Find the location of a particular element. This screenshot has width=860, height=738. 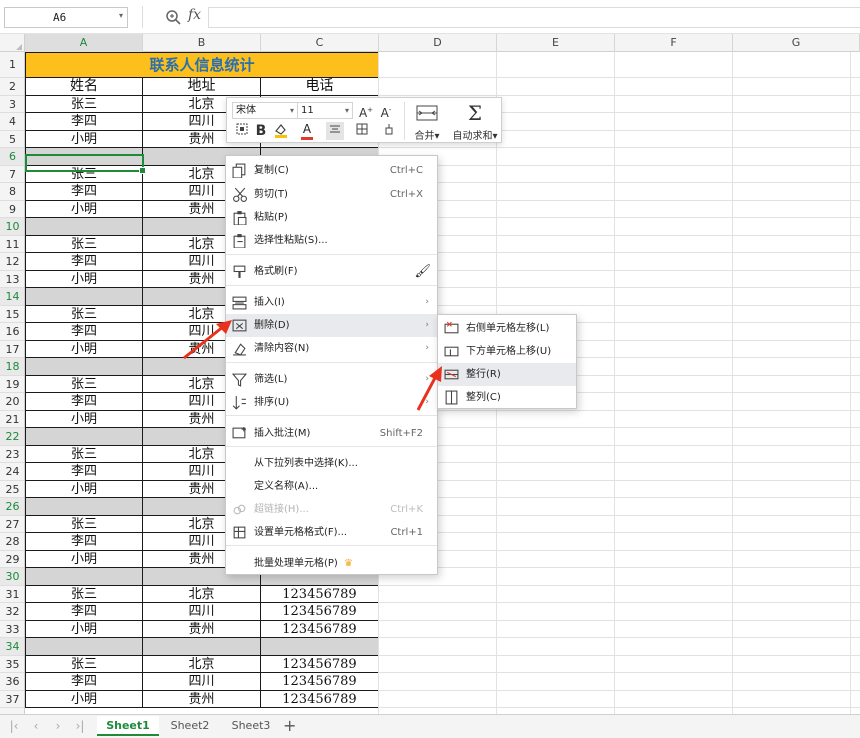

row-header-20: 20 is located at coordinates (12, 402).